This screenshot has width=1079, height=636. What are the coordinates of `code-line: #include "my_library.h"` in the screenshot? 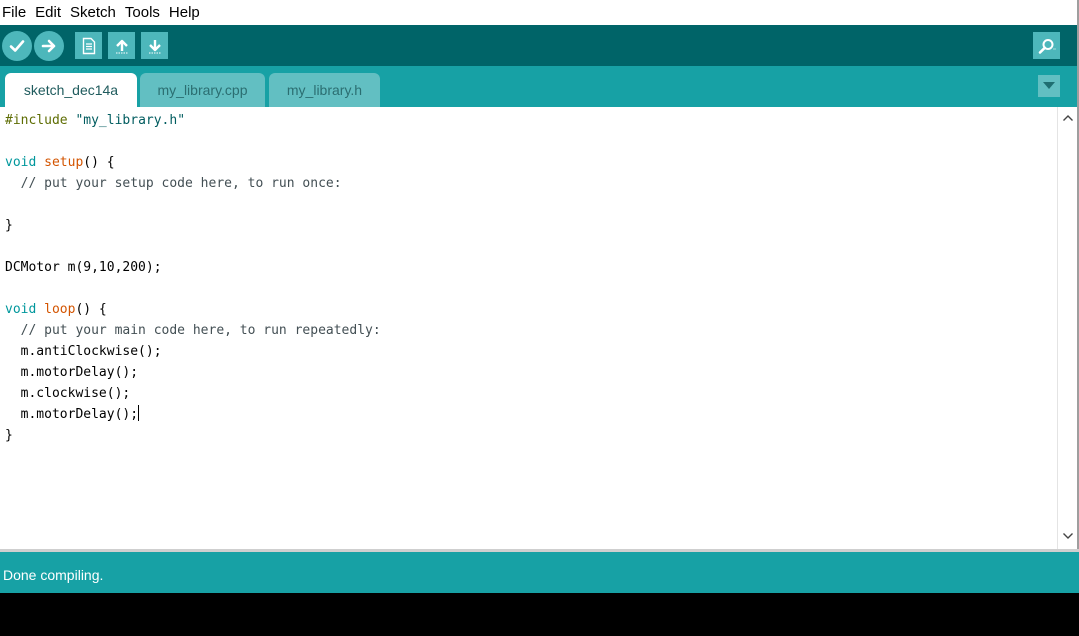 It's located at (95, 120).